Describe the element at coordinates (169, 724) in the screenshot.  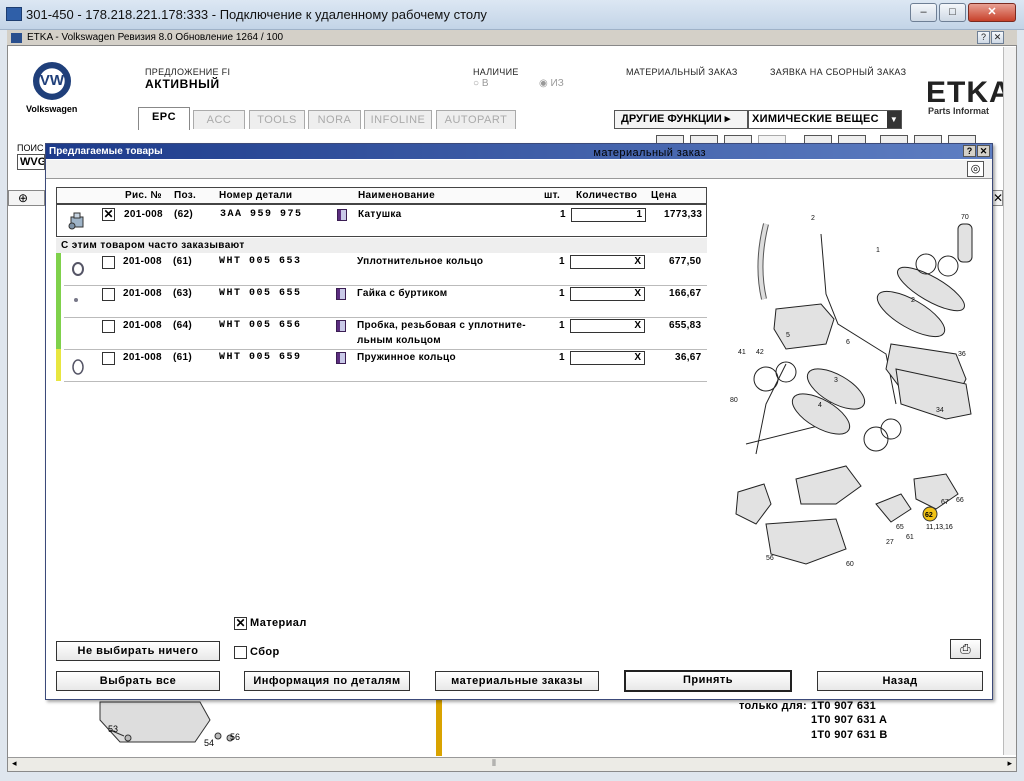
I see `background-diagram-fragment: 53 54 56` at that location.